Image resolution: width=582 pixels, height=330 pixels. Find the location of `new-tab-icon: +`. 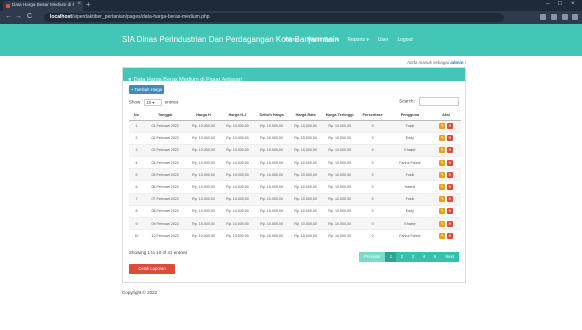

new-tab-icon: + is located at coordinates (88, 4).